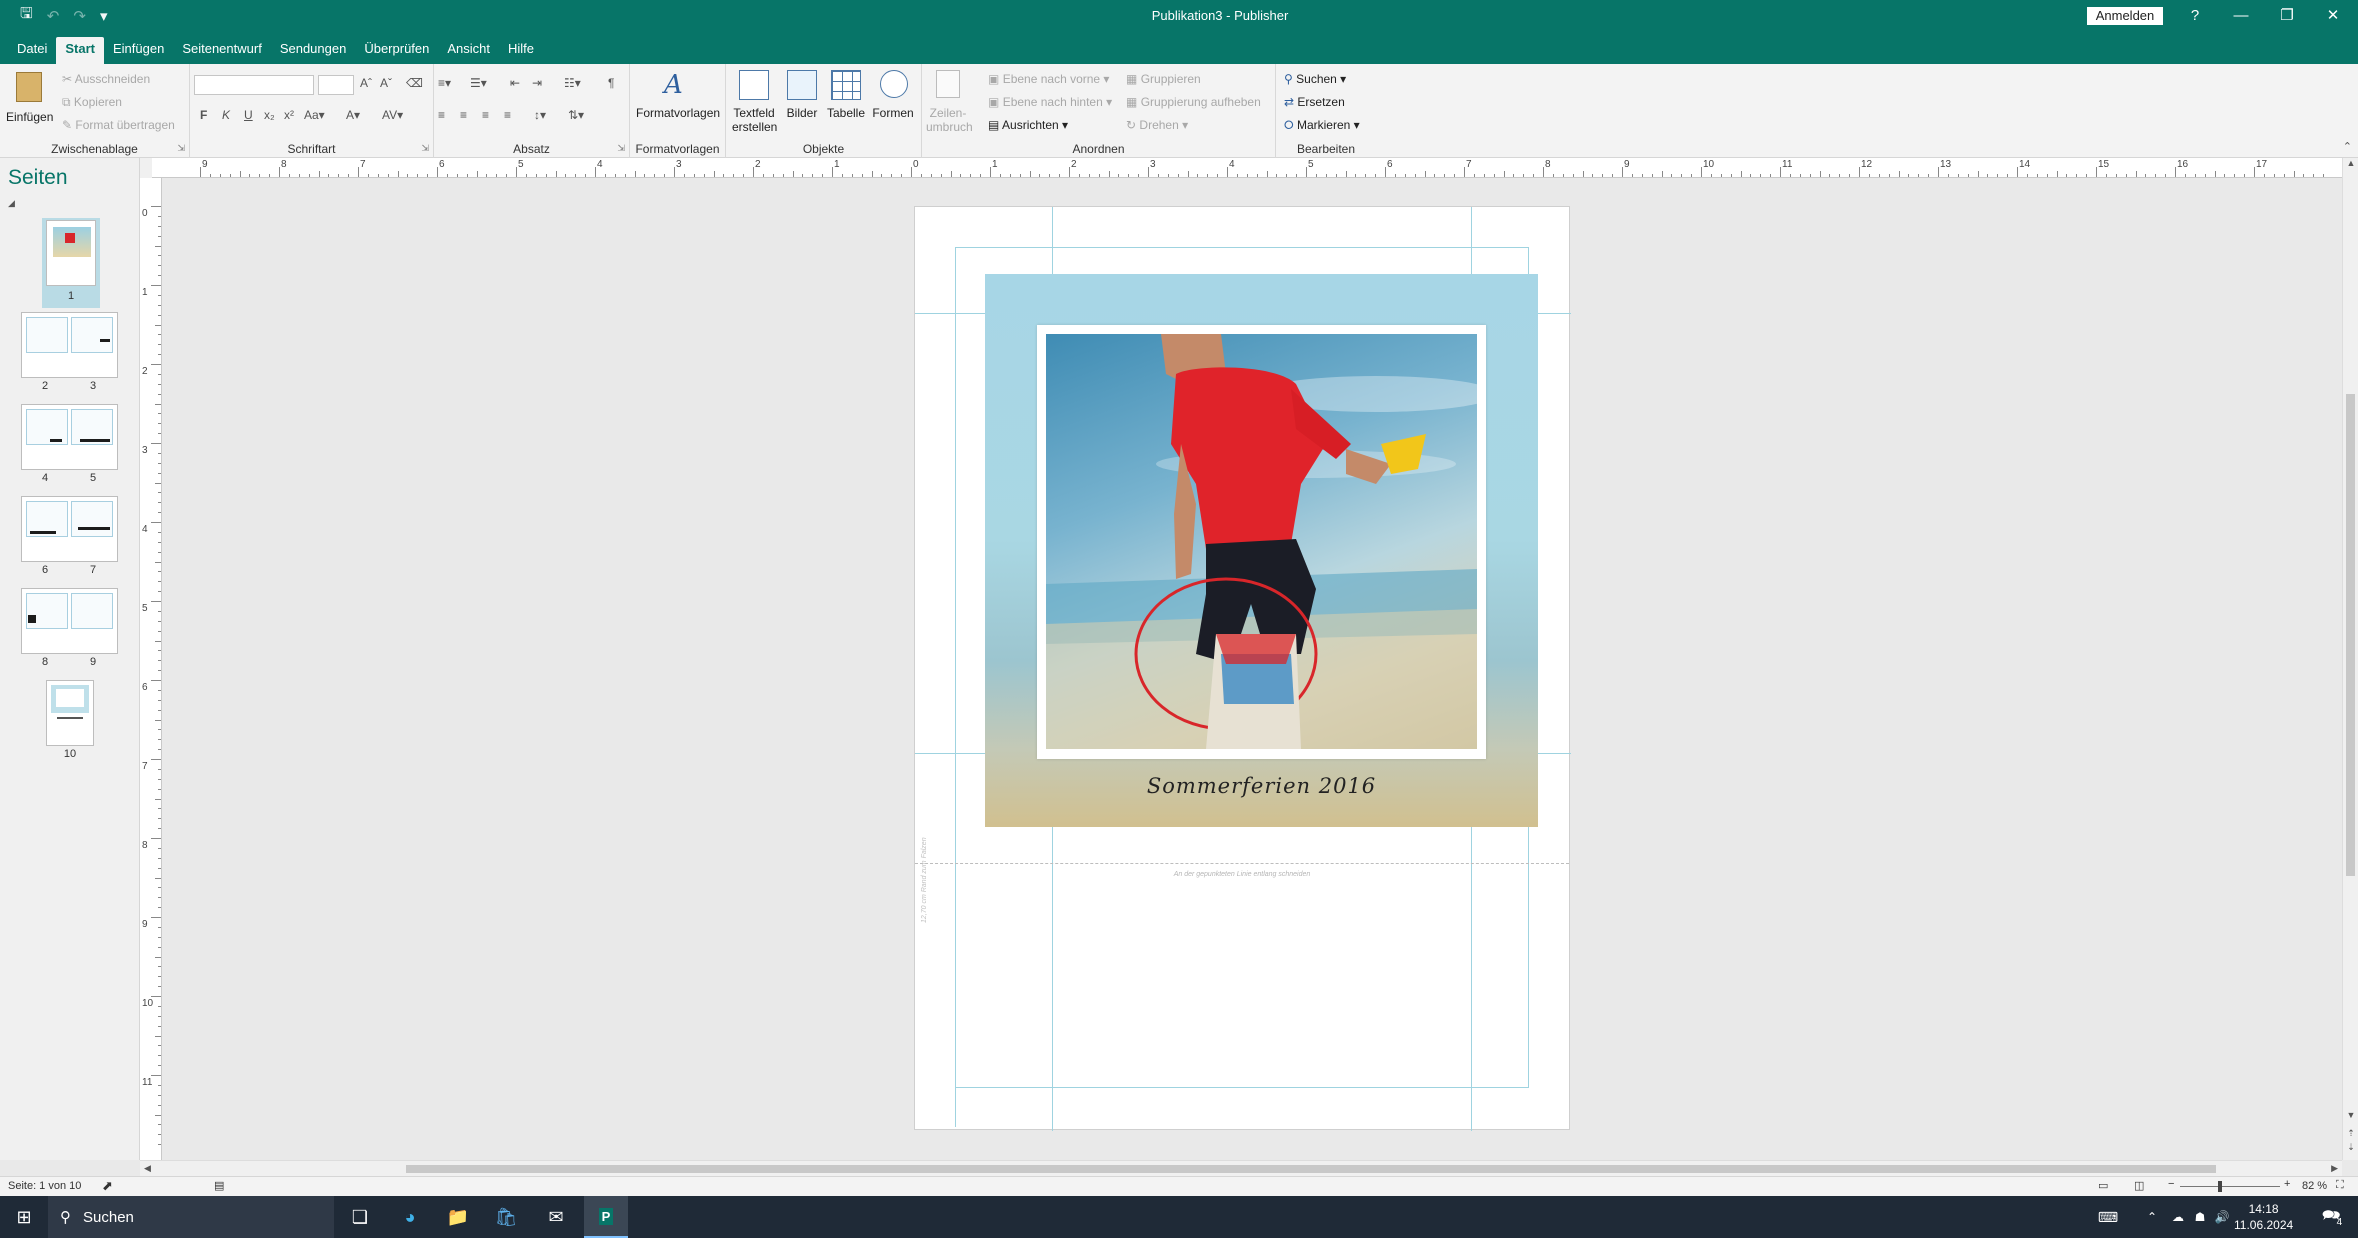  I want to click on replace-button: ⇄ Ersetzen, so click(1314, 102).